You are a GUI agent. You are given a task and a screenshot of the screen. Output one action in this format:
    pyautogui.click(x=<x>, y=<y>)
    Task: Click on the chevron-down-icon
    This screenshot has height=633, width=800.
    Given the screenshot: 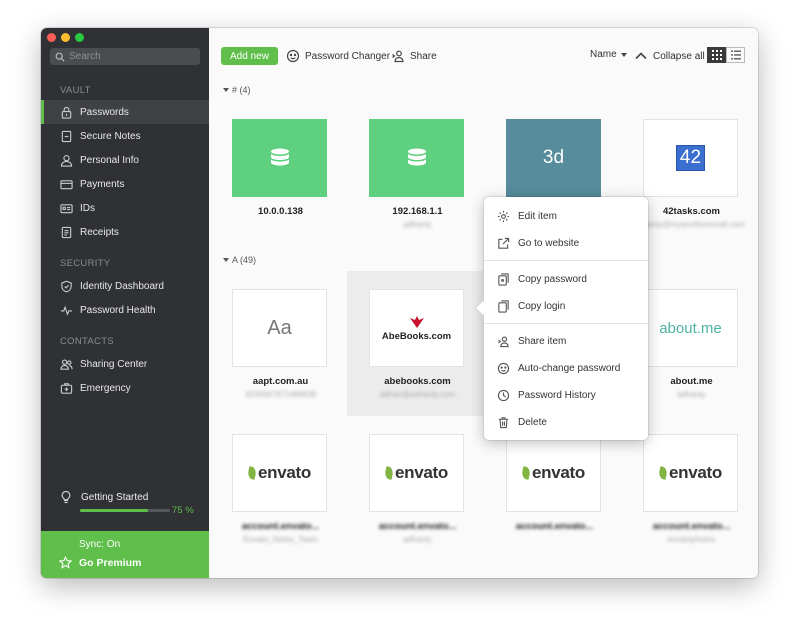 What is the action you would take?
    pyautogui.click(x=623, y=54)
    